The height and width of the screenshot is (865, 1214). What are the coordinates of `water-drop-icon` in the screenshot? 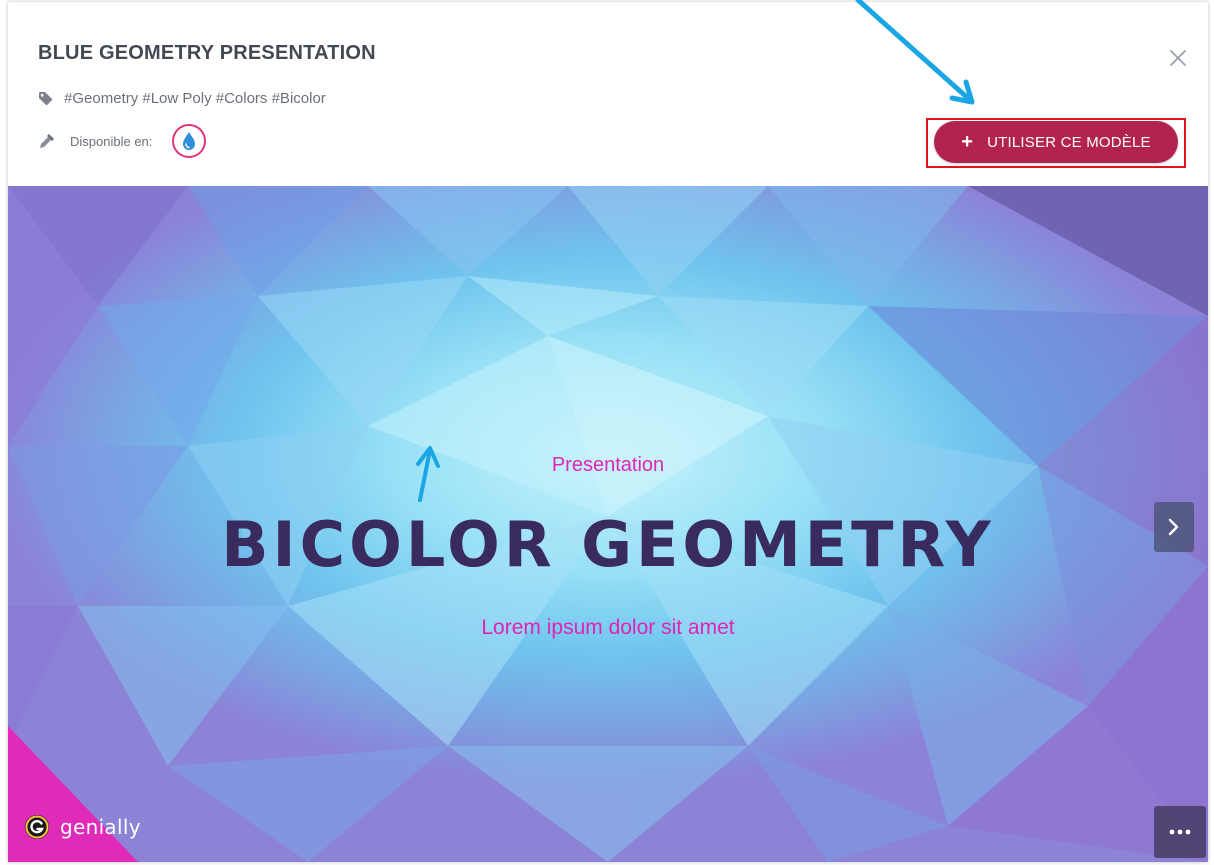 It's located at (189, 141).